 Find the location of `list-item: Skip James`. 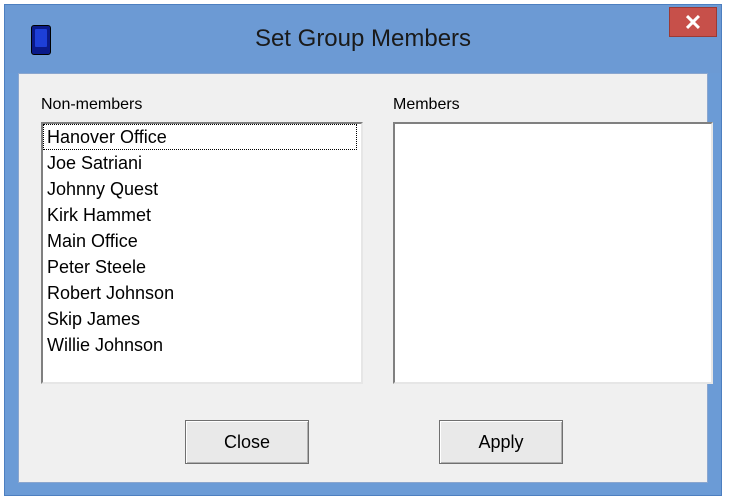

list-item: Skip James is located at coordinates (202, 319).